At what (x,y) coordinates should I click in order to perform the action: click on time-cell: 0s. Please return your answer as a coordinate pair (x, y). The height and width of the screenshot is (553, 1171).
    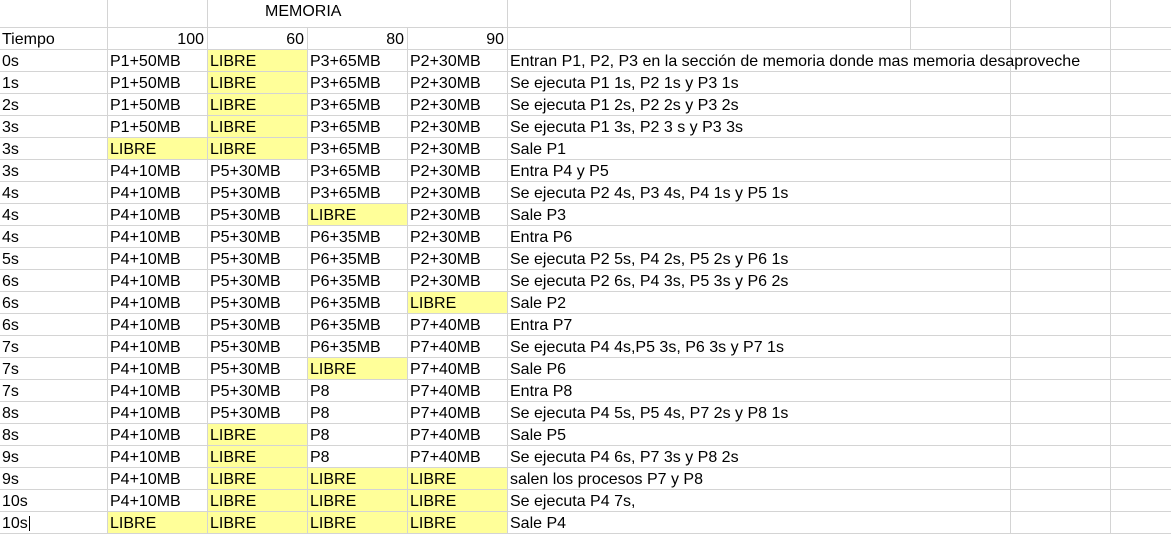
    Looking at the image, I should click on (54, 61).